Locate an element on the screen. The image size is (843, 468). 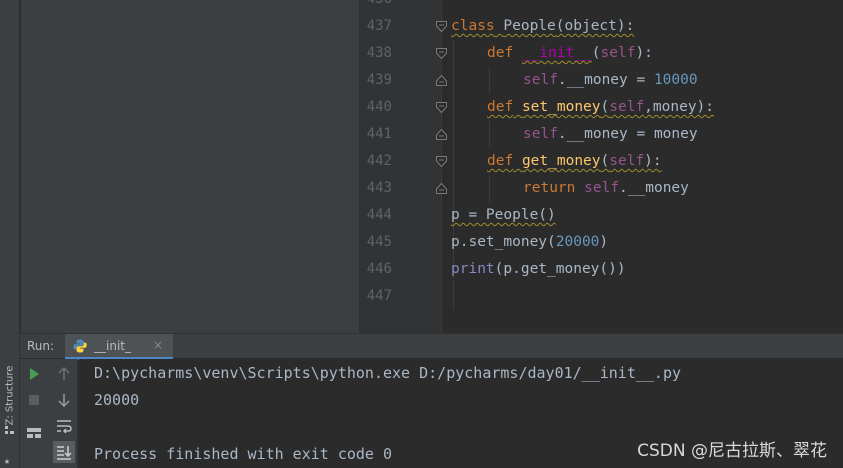
number-literal: 20000 is located at coordinates (577, 242).